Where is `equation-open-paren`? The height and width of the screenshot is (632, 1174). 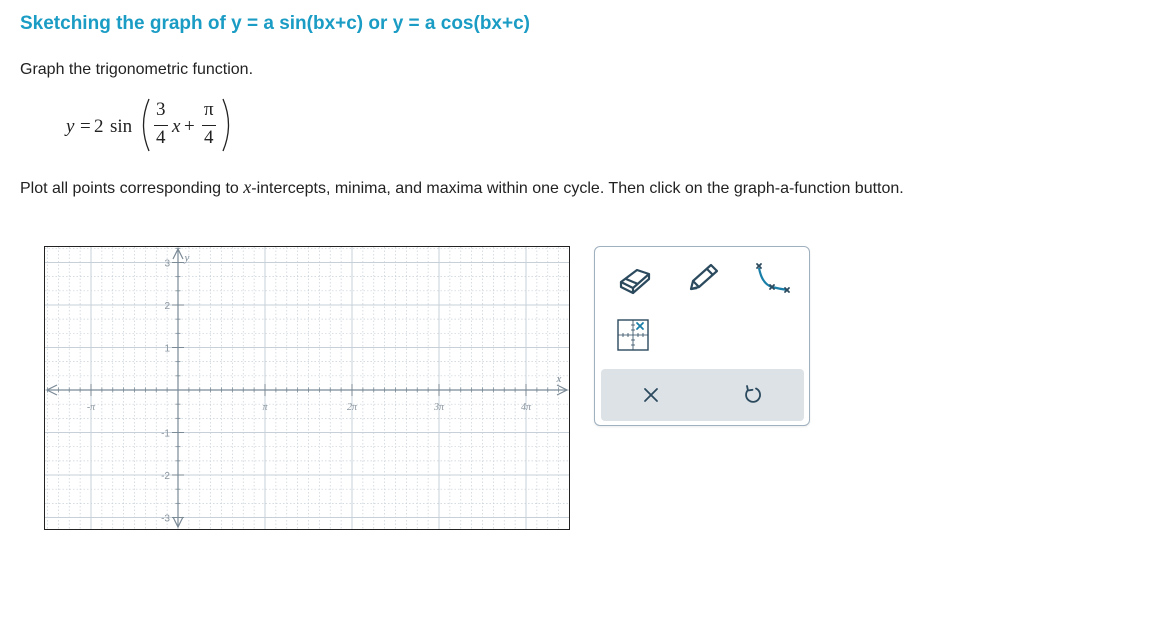
equation-open-paren is located at coordinates (144, 128).